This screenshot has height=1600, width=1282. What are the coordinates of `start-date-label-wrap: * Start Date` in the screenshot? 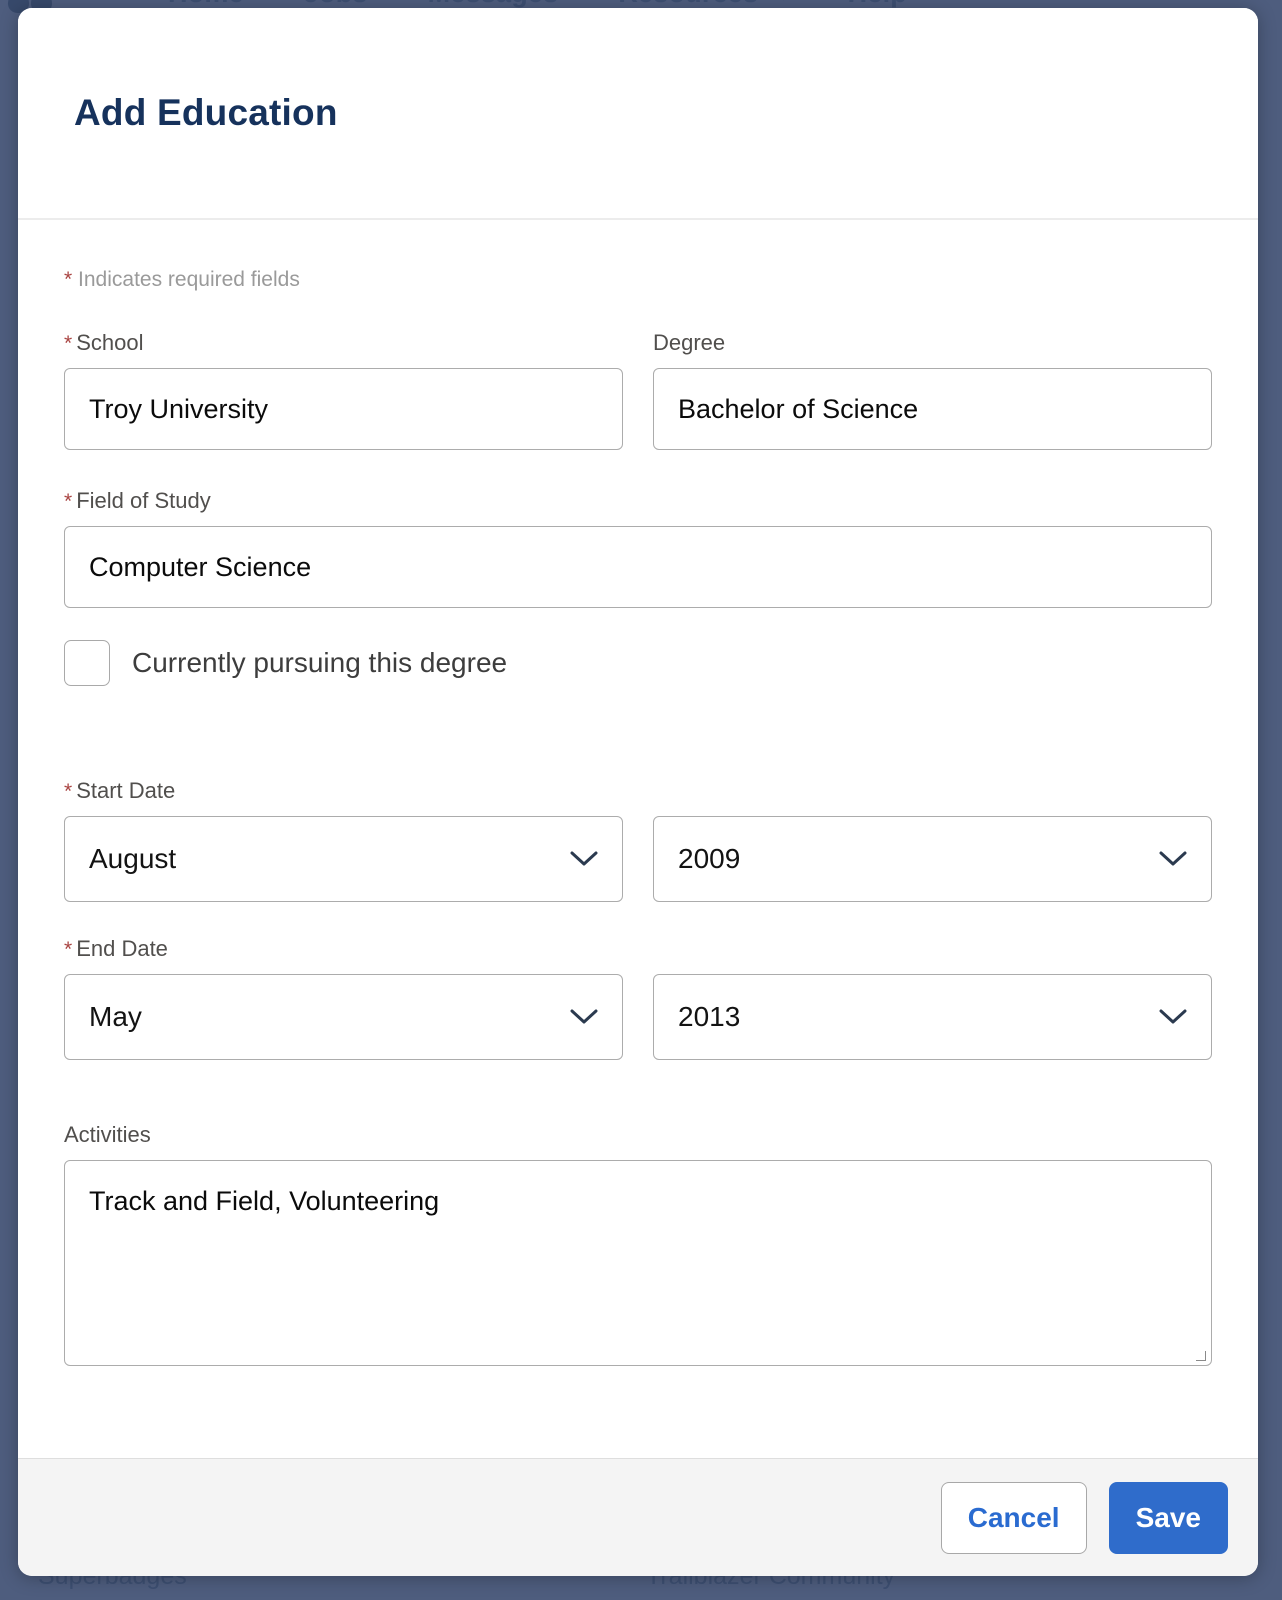 It's located at (638, 791).